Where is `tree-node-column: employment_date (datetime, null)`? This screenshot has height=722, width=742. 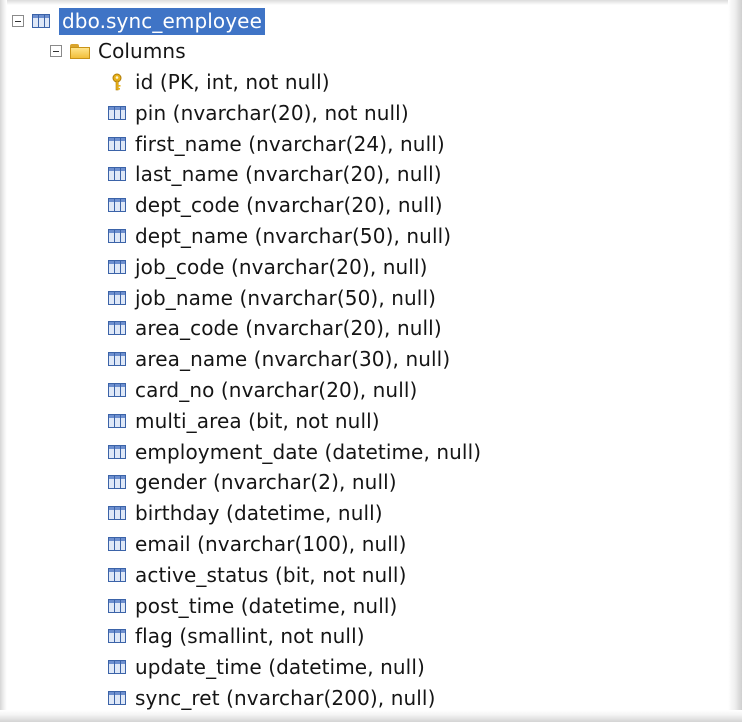
tree-node-column: employment_date (datetime, null) is located at coordinates (294, 452).